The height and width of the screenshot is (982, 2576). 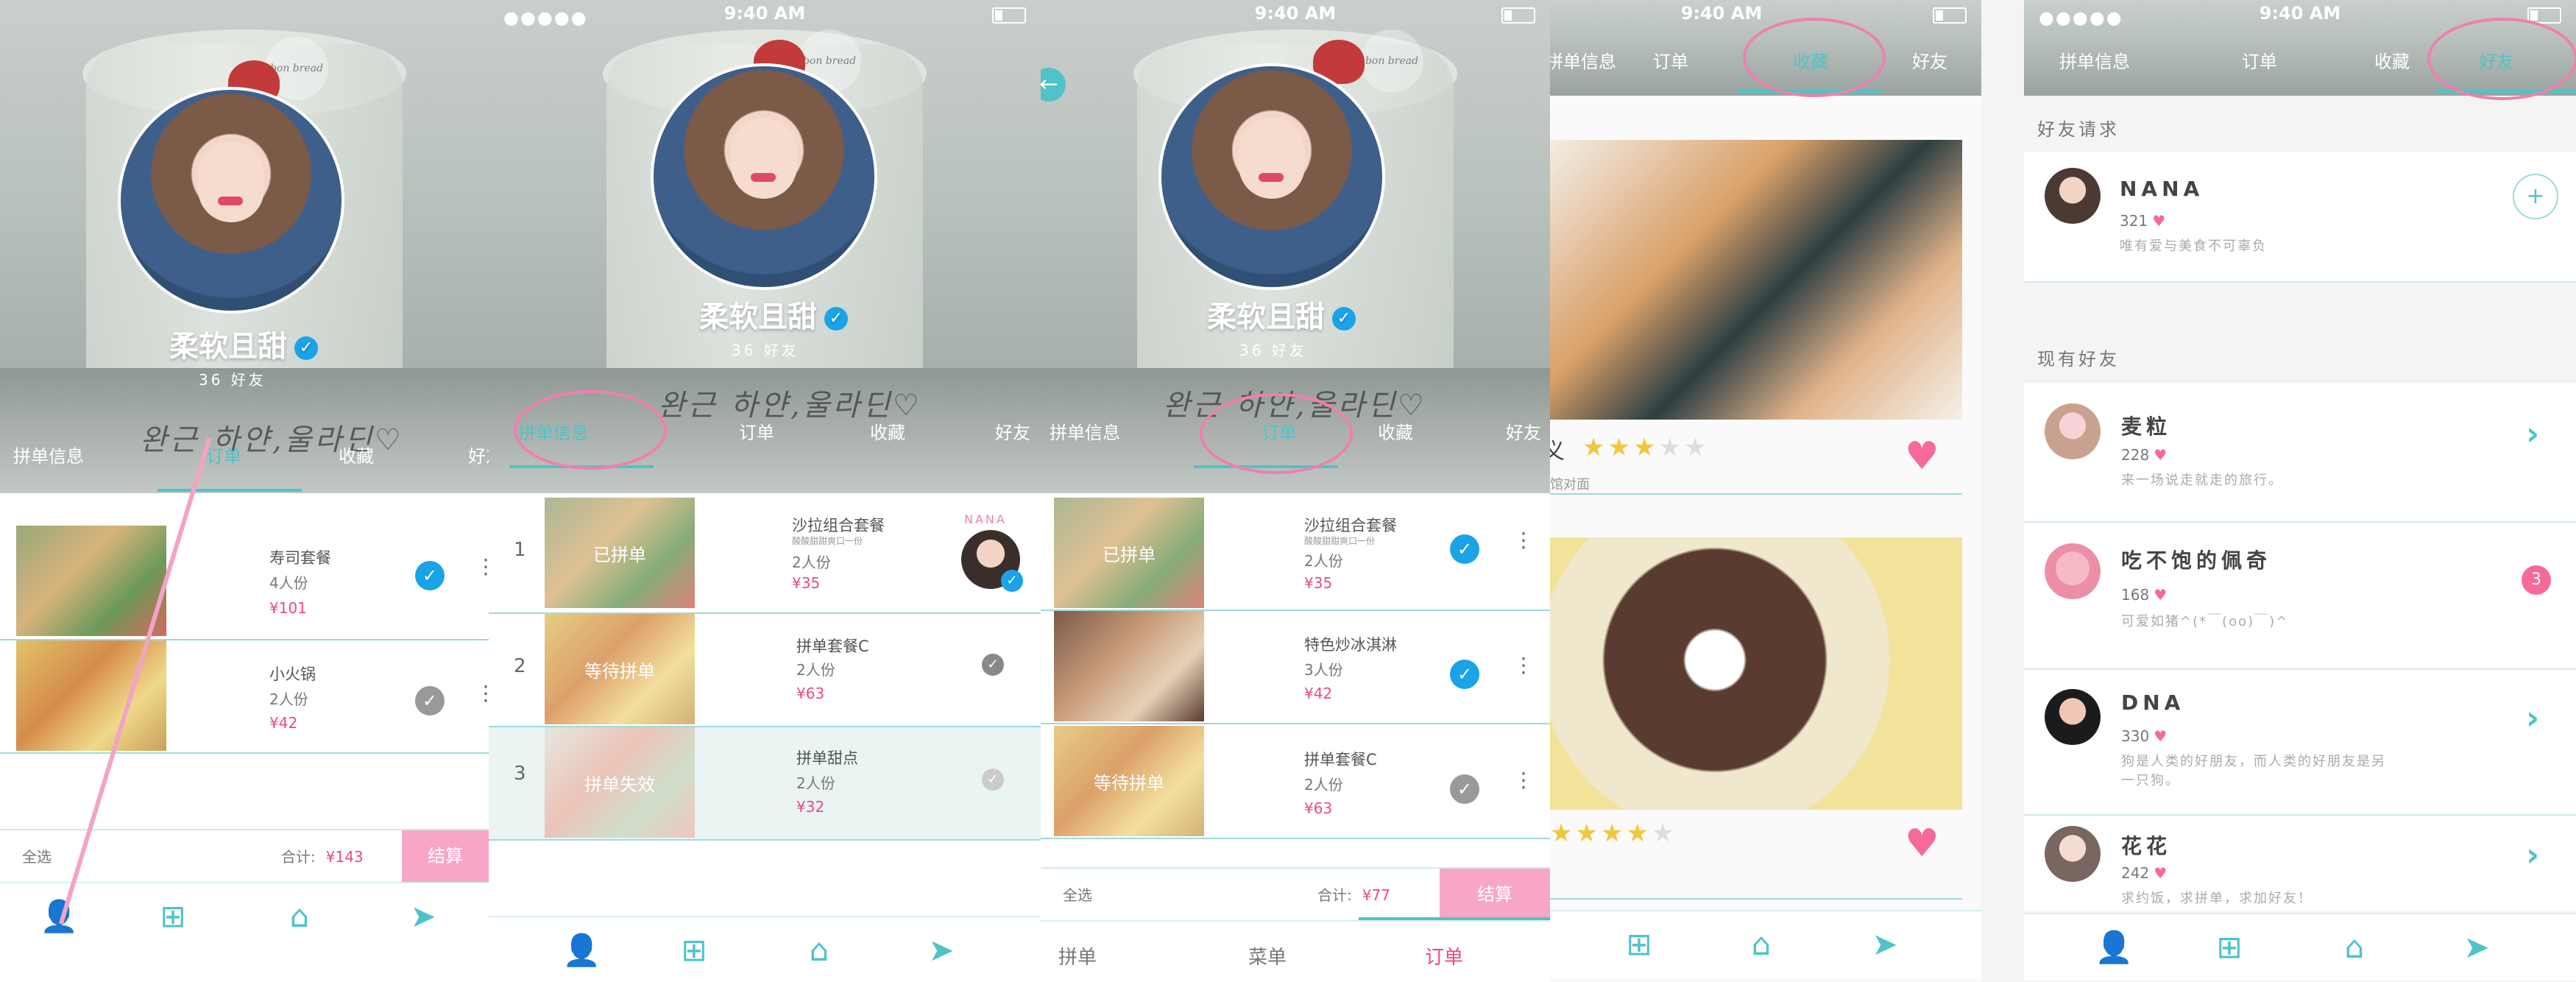 What do you see at coordinates (765, 555) in the screenshot?
I see `pindan-item: 1 已拼单 沙拉组合套餐 酸酸甜甜爽口一份 2人份 ¥35 NANA ✓` at bounding box center [765, 555].